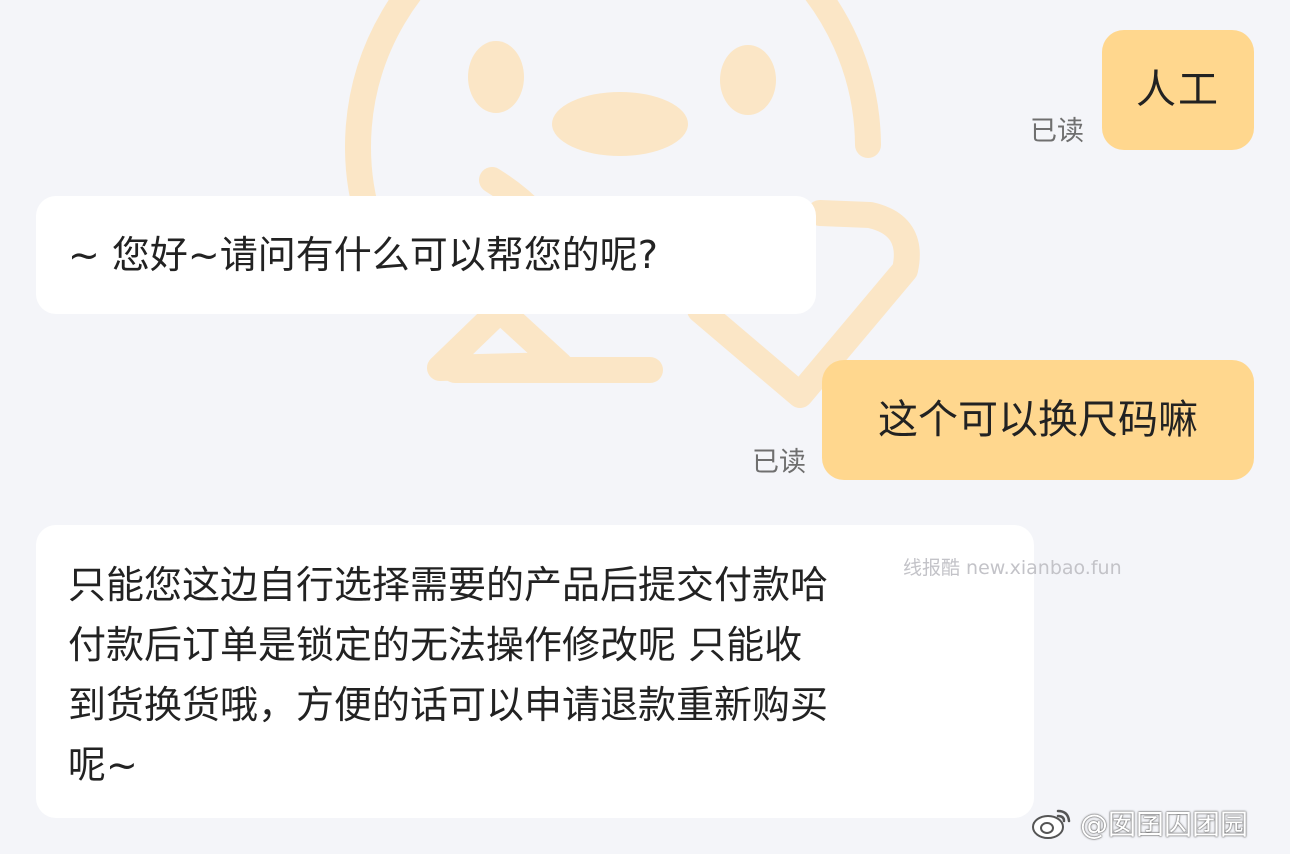 The image size is (1290, 854). I want to click on weibo-watermark: @囡囝囚团园, so click(1139, 823).